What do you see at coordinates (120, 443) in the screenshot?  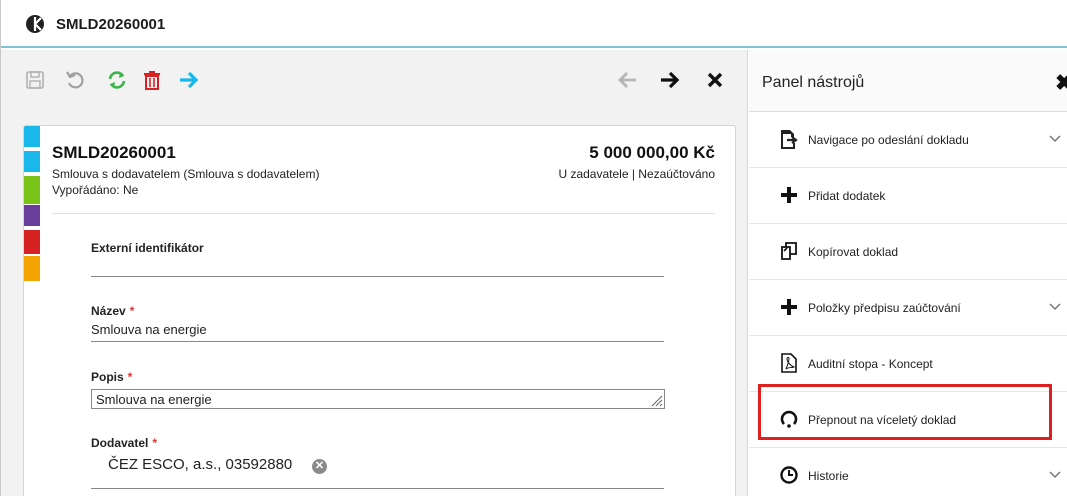 I see `supplier-label-text: Dodavatel` at bounding box center [120, 443].